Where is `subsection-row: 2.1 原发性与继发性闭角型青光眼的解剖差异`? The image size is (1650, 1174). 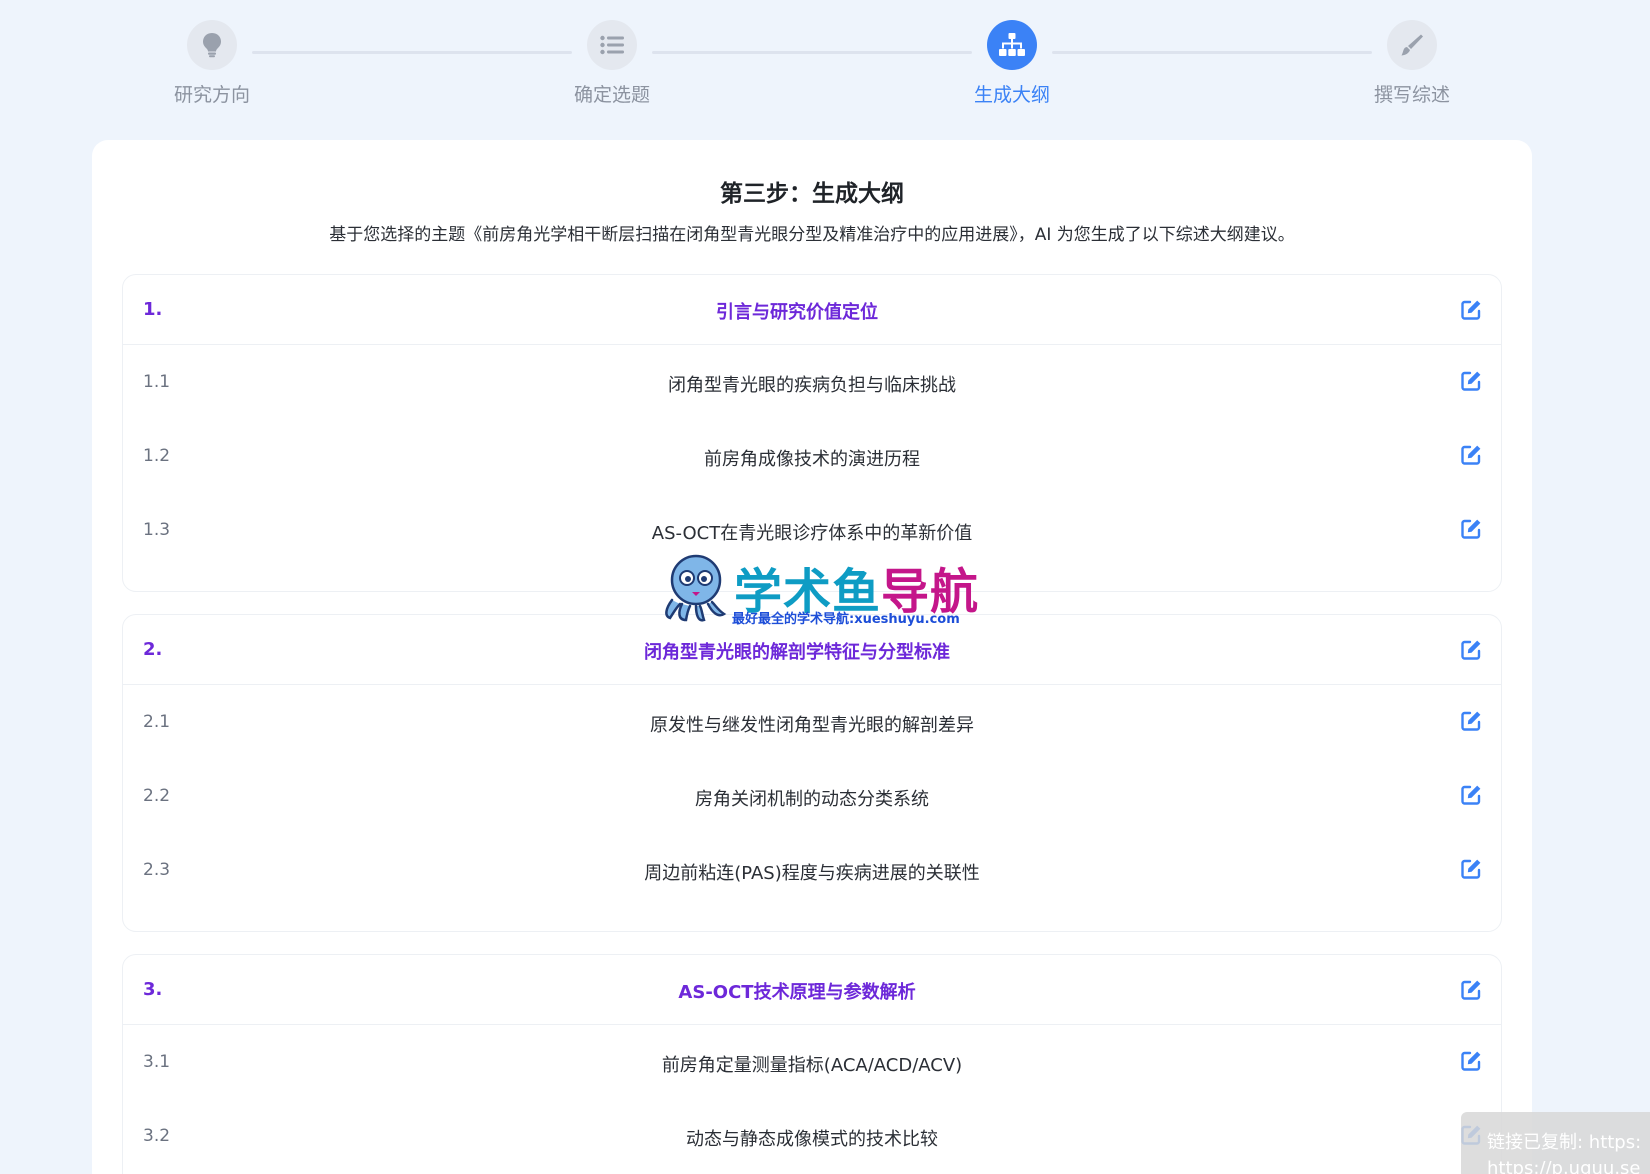
subsection-row: 2.1 原发性与继发性闭角型青光眼的解剖差异 is located at coordinates (812, 722).